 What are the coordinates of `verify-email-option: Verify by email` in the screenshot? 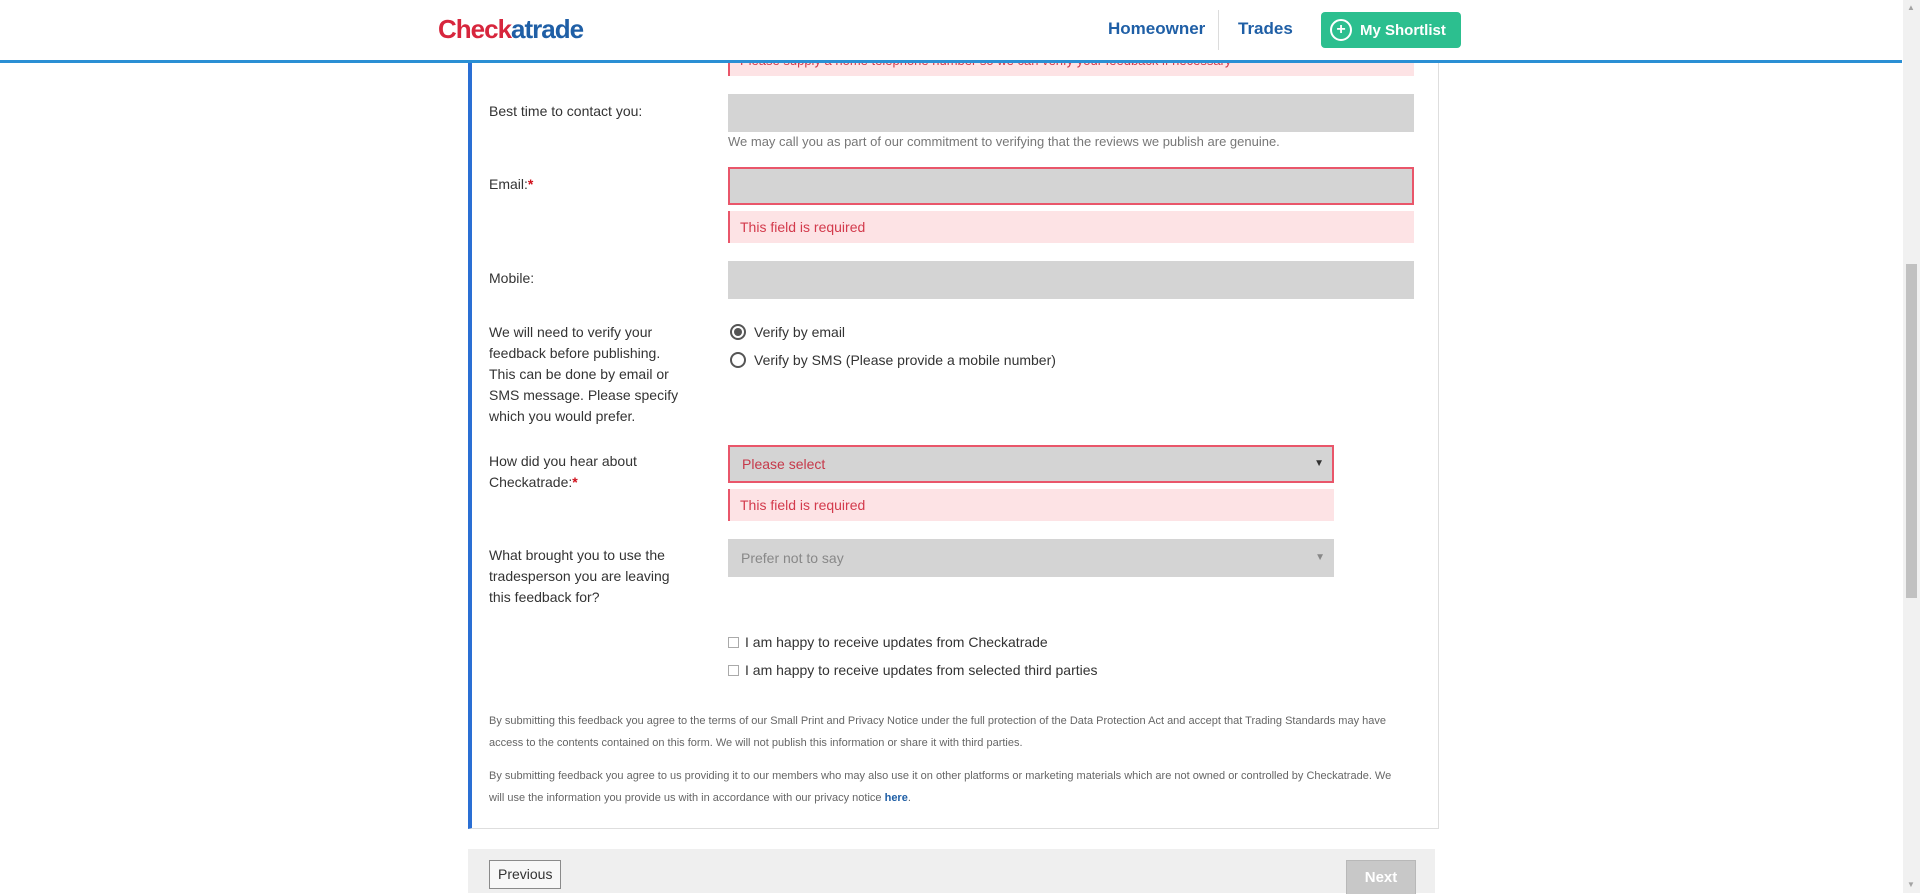 It's located at (787, 332).